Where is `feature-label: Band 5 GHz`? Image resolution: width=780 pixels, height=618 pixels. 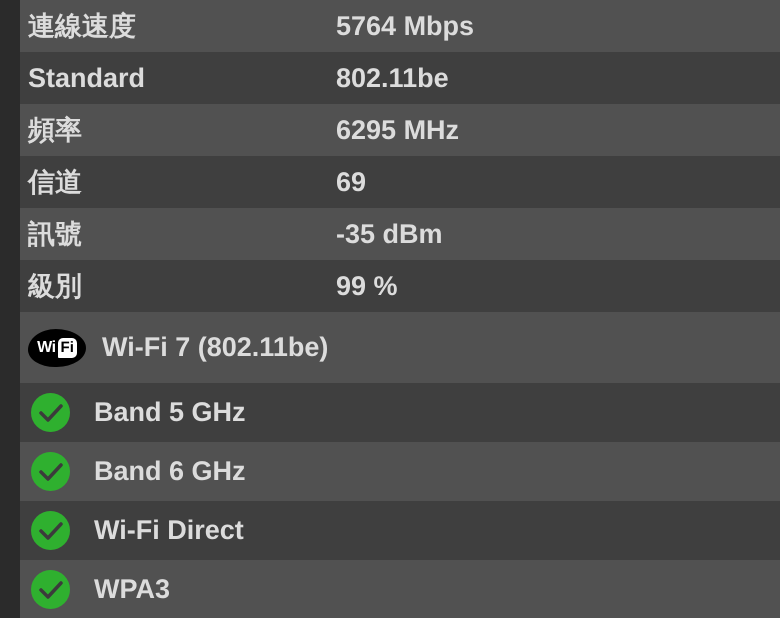 feature-label: Band 5 GHz is located at coordinates (170, 412).